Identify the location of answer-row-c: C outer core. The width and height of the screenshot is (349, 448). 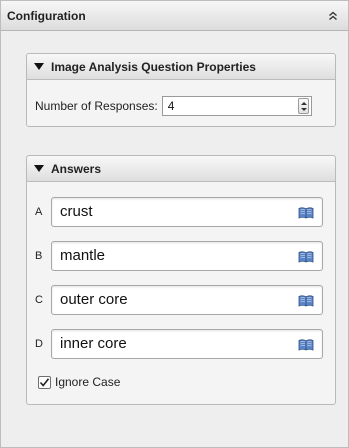
(179, 300).